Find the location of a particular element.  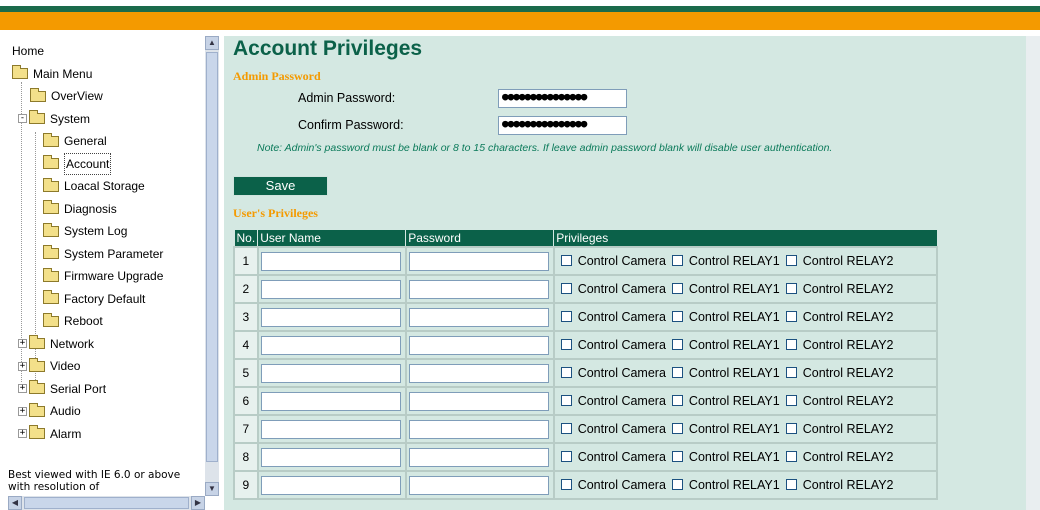

sidebar-item-firmware-upgrade: Firmware Upgrade is located at coordinates (103, 276).